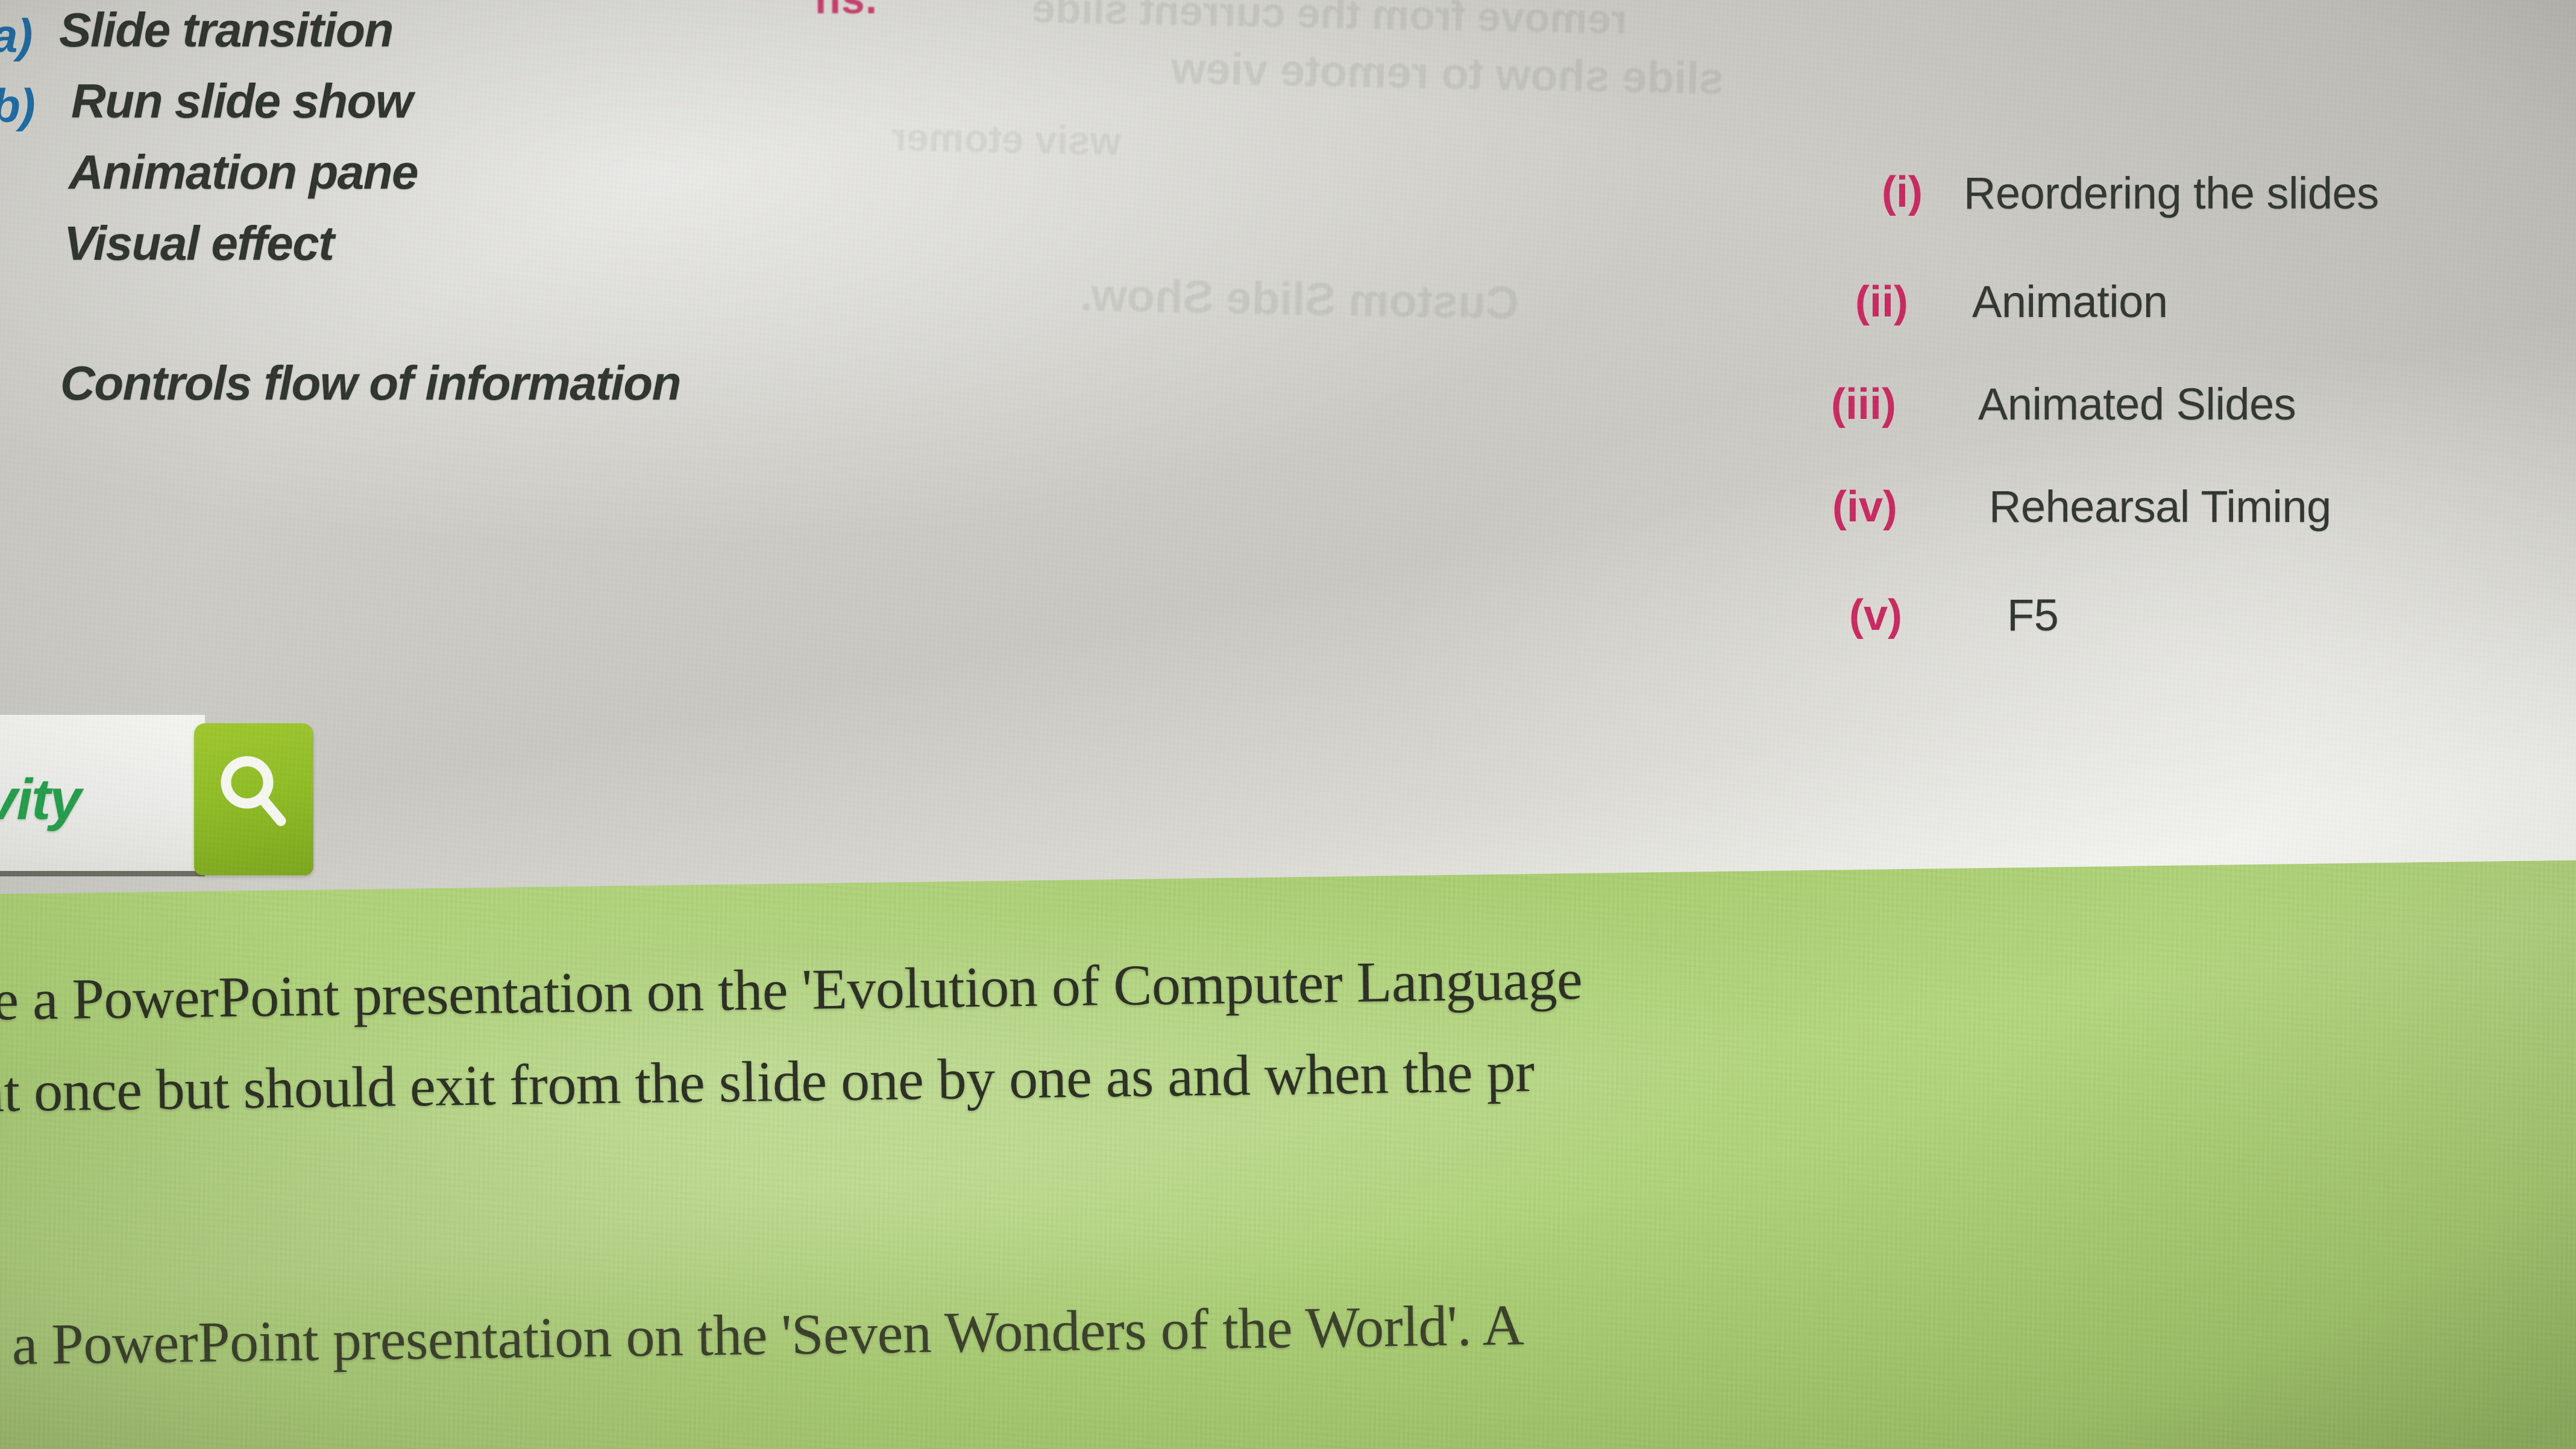 Image resolution: width=2576 pixels, height=1449 pixels. Describe the element at coordinates (226, 30) in the screenshot. I see `left-item-a-label: Slide transition` at that location.